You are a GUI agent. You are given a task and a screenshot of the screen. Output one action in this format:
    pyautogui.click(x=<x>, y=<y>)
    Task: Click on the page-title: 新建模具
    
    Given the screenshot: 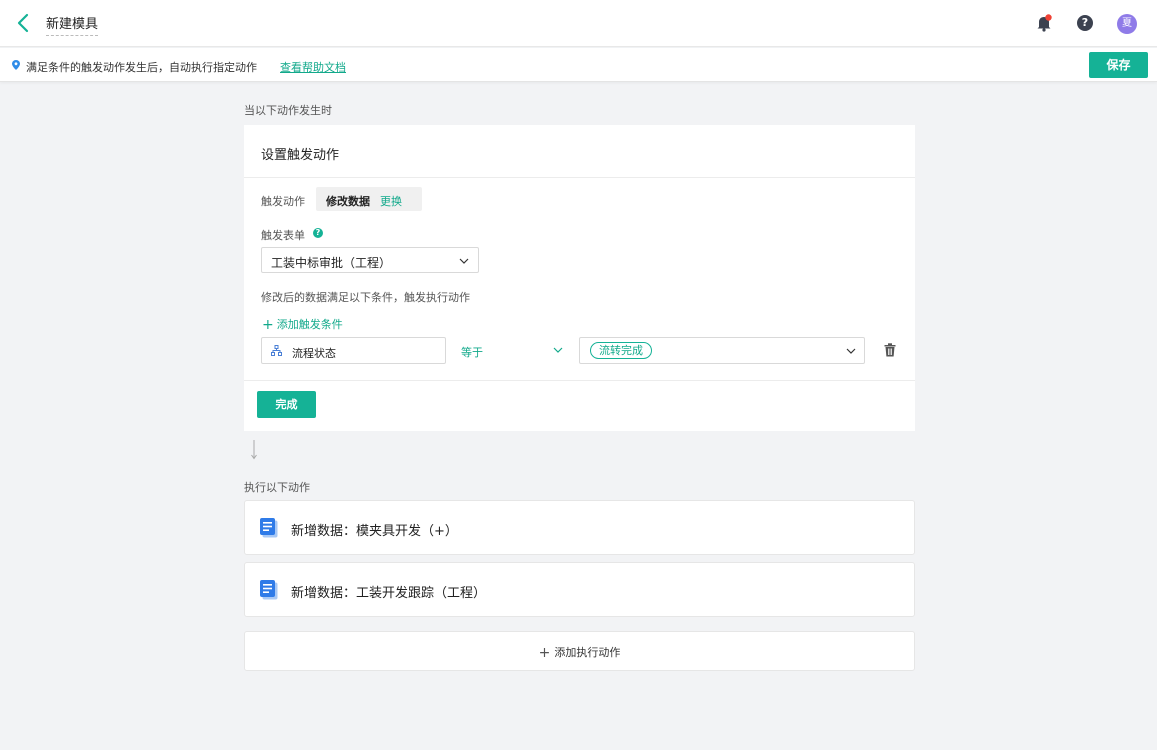 What is the action you would take?
    pyautogui.click(x=72, y=24)
    